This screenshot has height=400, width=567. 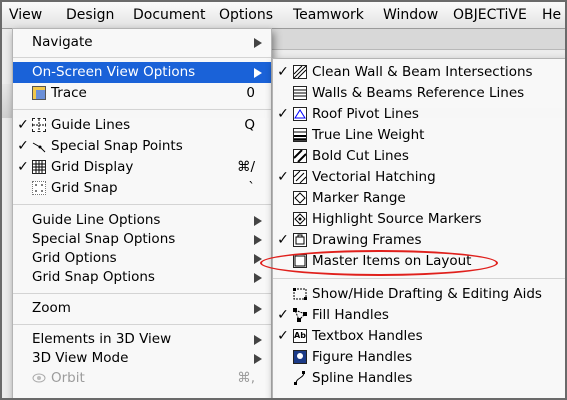 What do you see at coordinates (550, 15) in the screenshot?
I see `menu-help: He` at bounding box center [550, 15].